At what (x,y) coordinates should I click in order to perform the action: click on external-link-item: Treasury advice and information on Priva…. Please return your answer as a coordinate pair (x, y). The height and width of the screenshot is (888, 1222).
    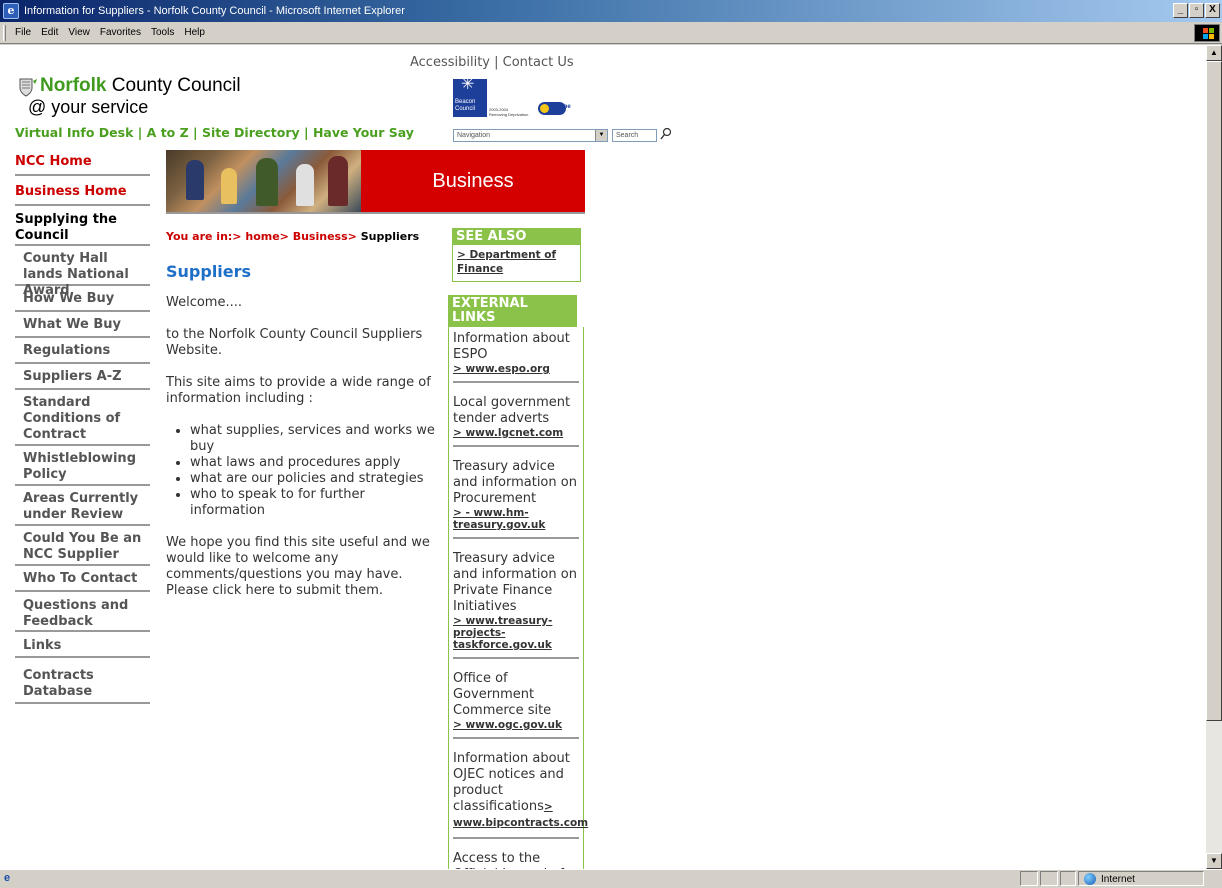
    Looking at the image, I should click on (516, 605).